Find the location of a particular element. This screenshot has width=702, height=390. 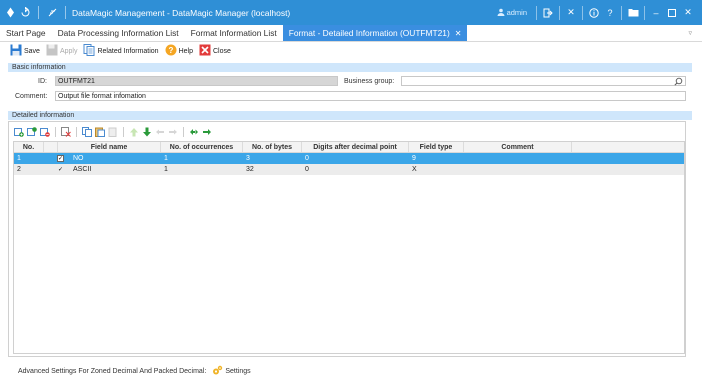

id-label: ID: is located at coordinates (42, 81).